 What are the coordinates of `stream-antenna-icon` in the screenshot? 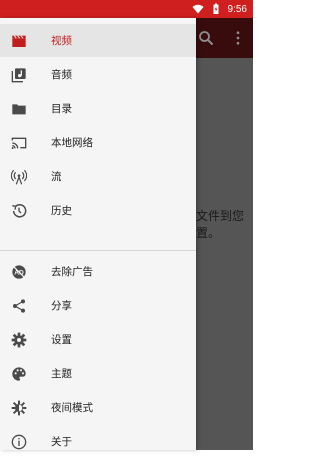 It's located at (19, 177).